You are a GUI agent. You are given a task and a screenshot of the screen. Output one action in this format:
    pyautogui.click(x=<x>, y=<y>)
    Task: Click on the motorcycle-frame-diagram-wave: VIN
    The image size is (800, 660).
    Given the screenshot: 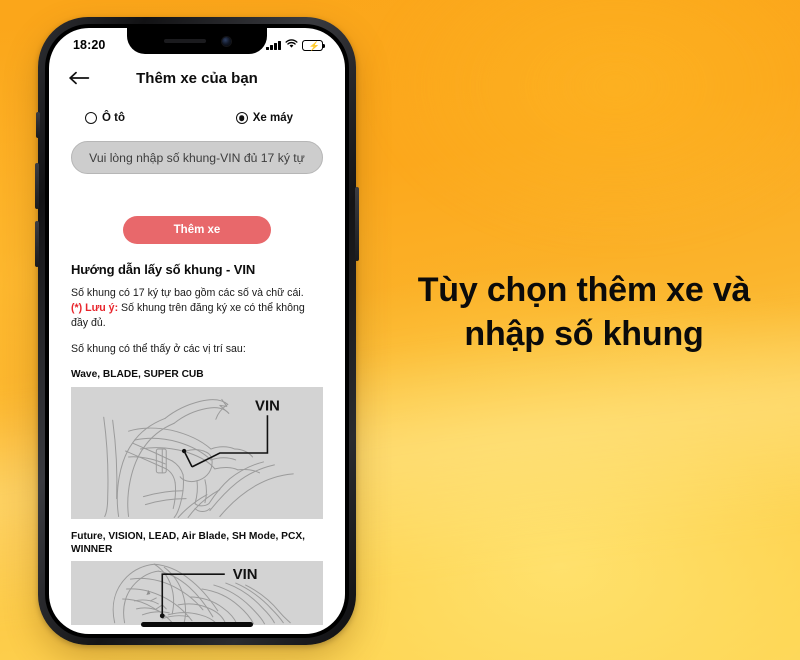 What is the action you would take?
    pyautogui.click(x=197, y=452)
    